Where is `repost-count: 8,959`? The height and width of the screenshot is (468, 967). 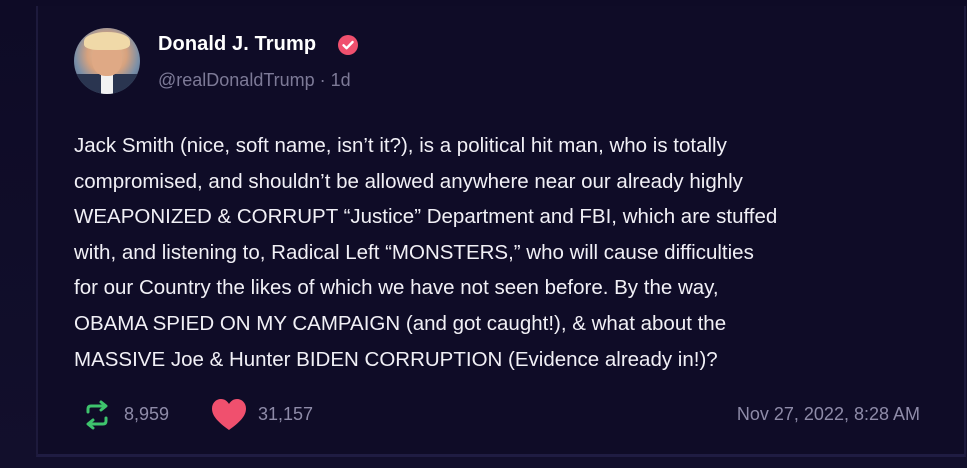
repost-count: 8,959 is located at coordinates (146, 414).